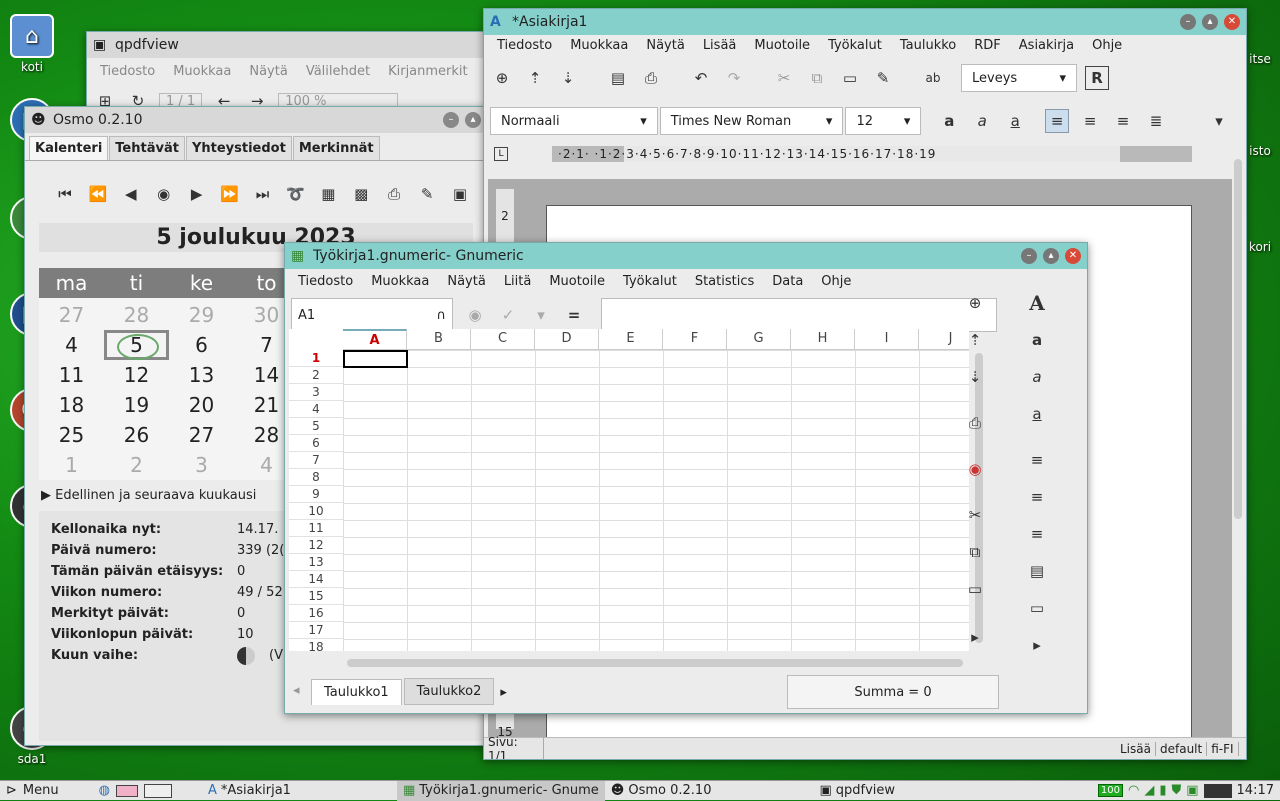 The width and height of the screenshot is (1280, 801). Describe the element at coordinates (1046, 45) in the screenshot. I see `writer-menu-asiakirja: Asiakirja` at that location.